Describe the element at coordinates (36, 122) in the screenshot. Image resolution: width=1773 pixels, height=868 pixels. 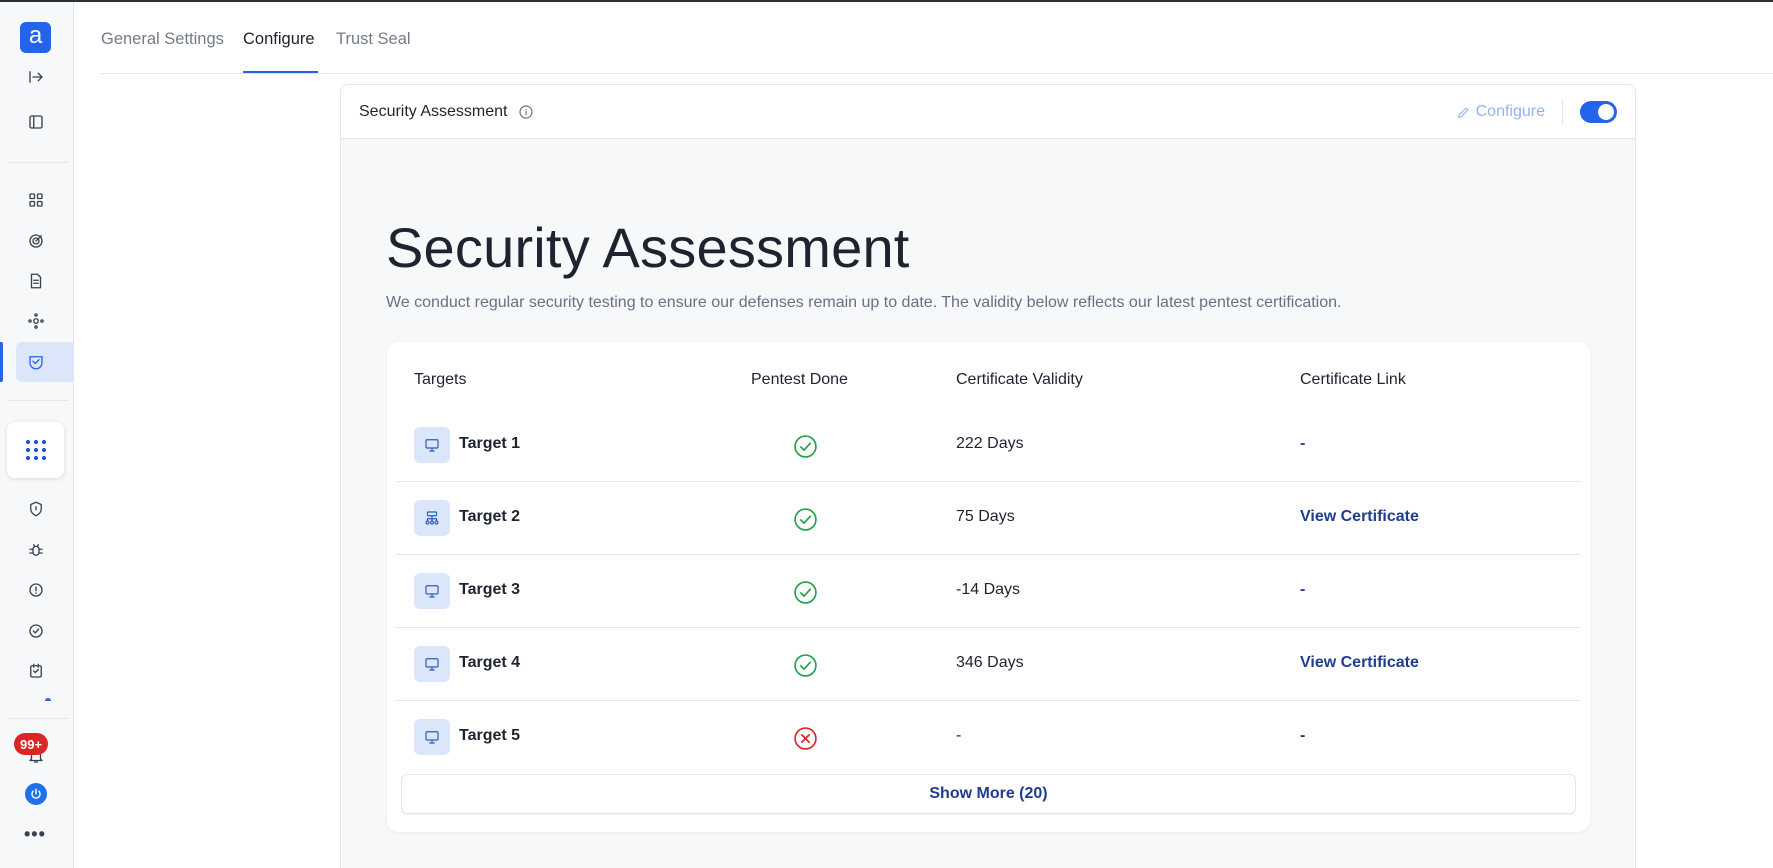
I see `panel-icon` at that location.